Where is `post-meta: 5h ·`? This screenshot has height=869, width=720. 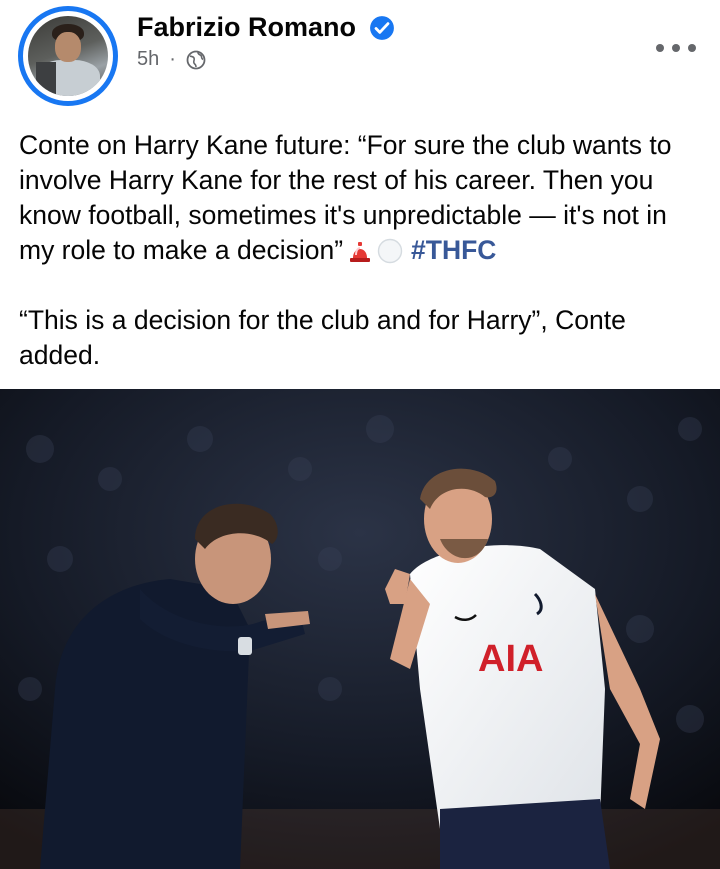 post-meta: 5h · is located at coordinates (171, 59).